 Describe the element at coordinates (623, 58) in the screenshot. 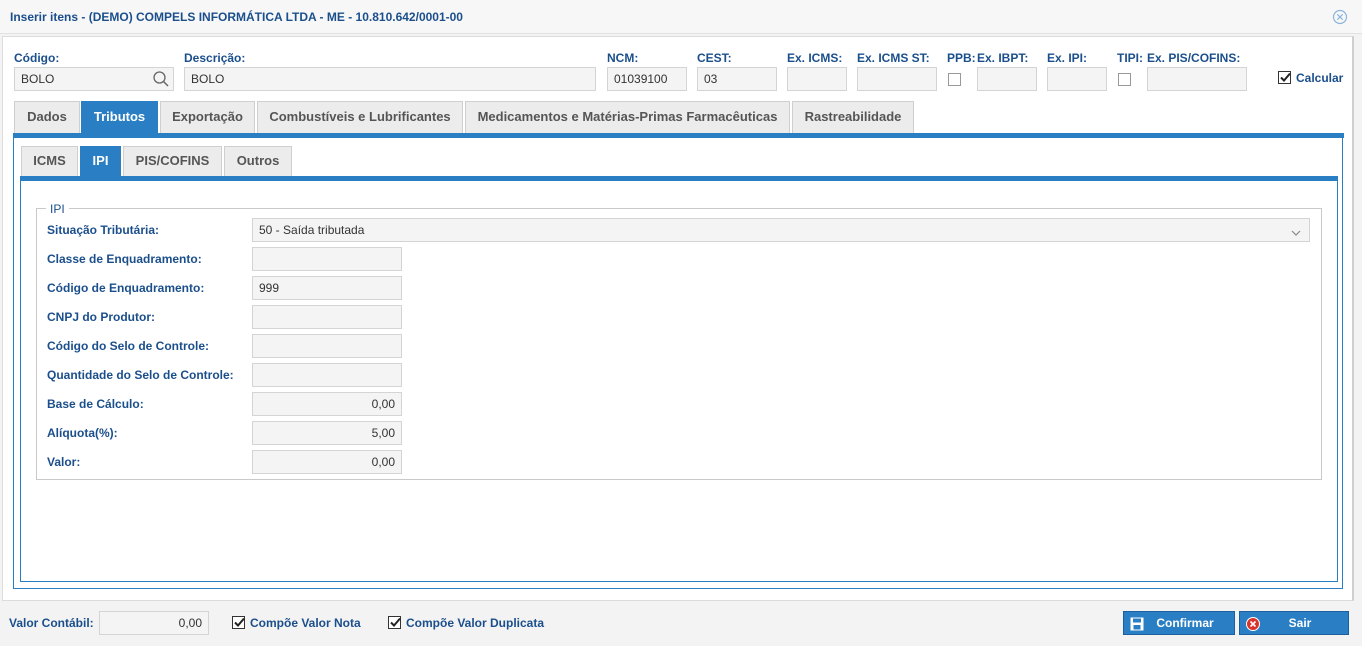

I see `ncm-label: NCM:` at that location.